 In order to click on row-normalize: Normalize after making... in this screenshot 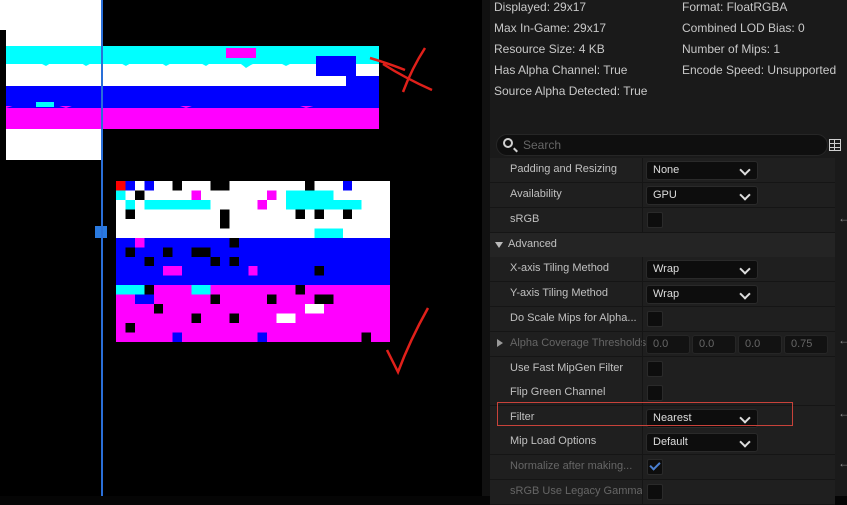, I will do `click(662, 467)`.